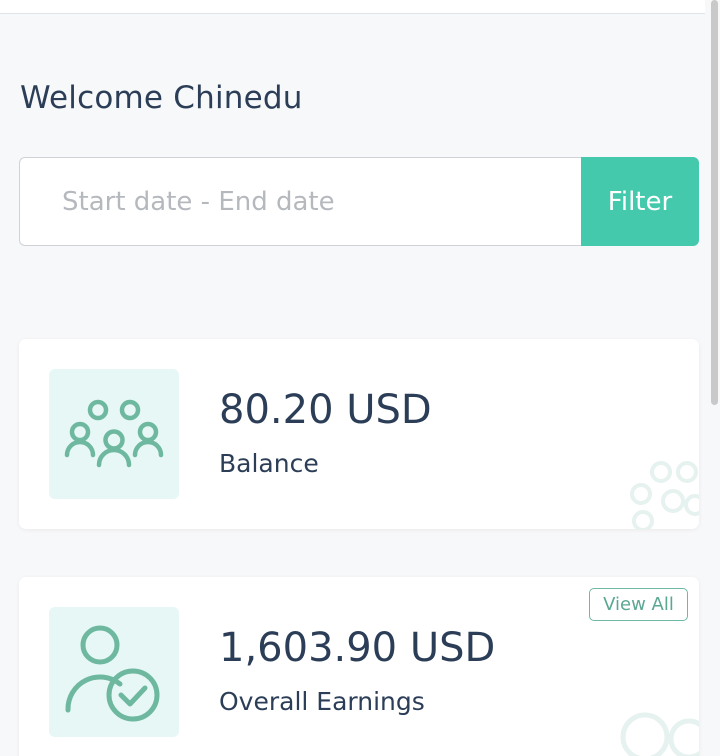  What do you see at coordinates (269, 463) in the screenshot?
I see `balance-label: Balance` at bounding box center [269, 463].